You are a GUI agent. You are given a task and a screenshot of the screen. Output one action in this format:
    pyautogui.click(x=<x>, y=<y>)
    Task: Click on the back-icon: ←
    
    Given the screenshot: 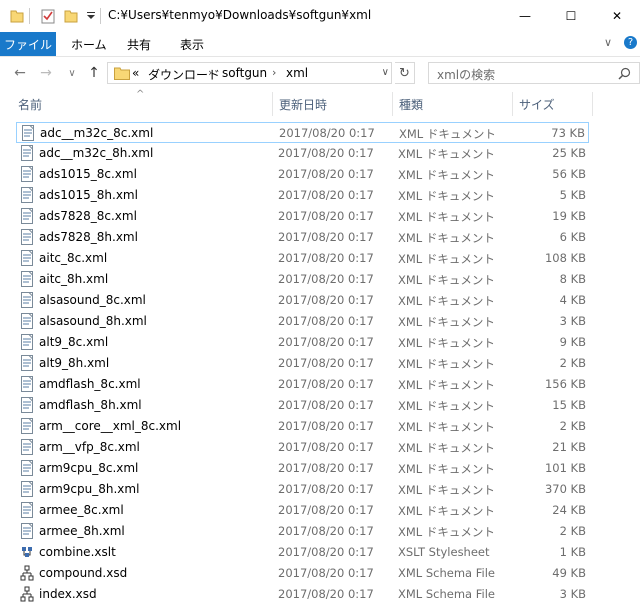 What is the action you would take?
    pyautogui.click(x=20, y=73)
    